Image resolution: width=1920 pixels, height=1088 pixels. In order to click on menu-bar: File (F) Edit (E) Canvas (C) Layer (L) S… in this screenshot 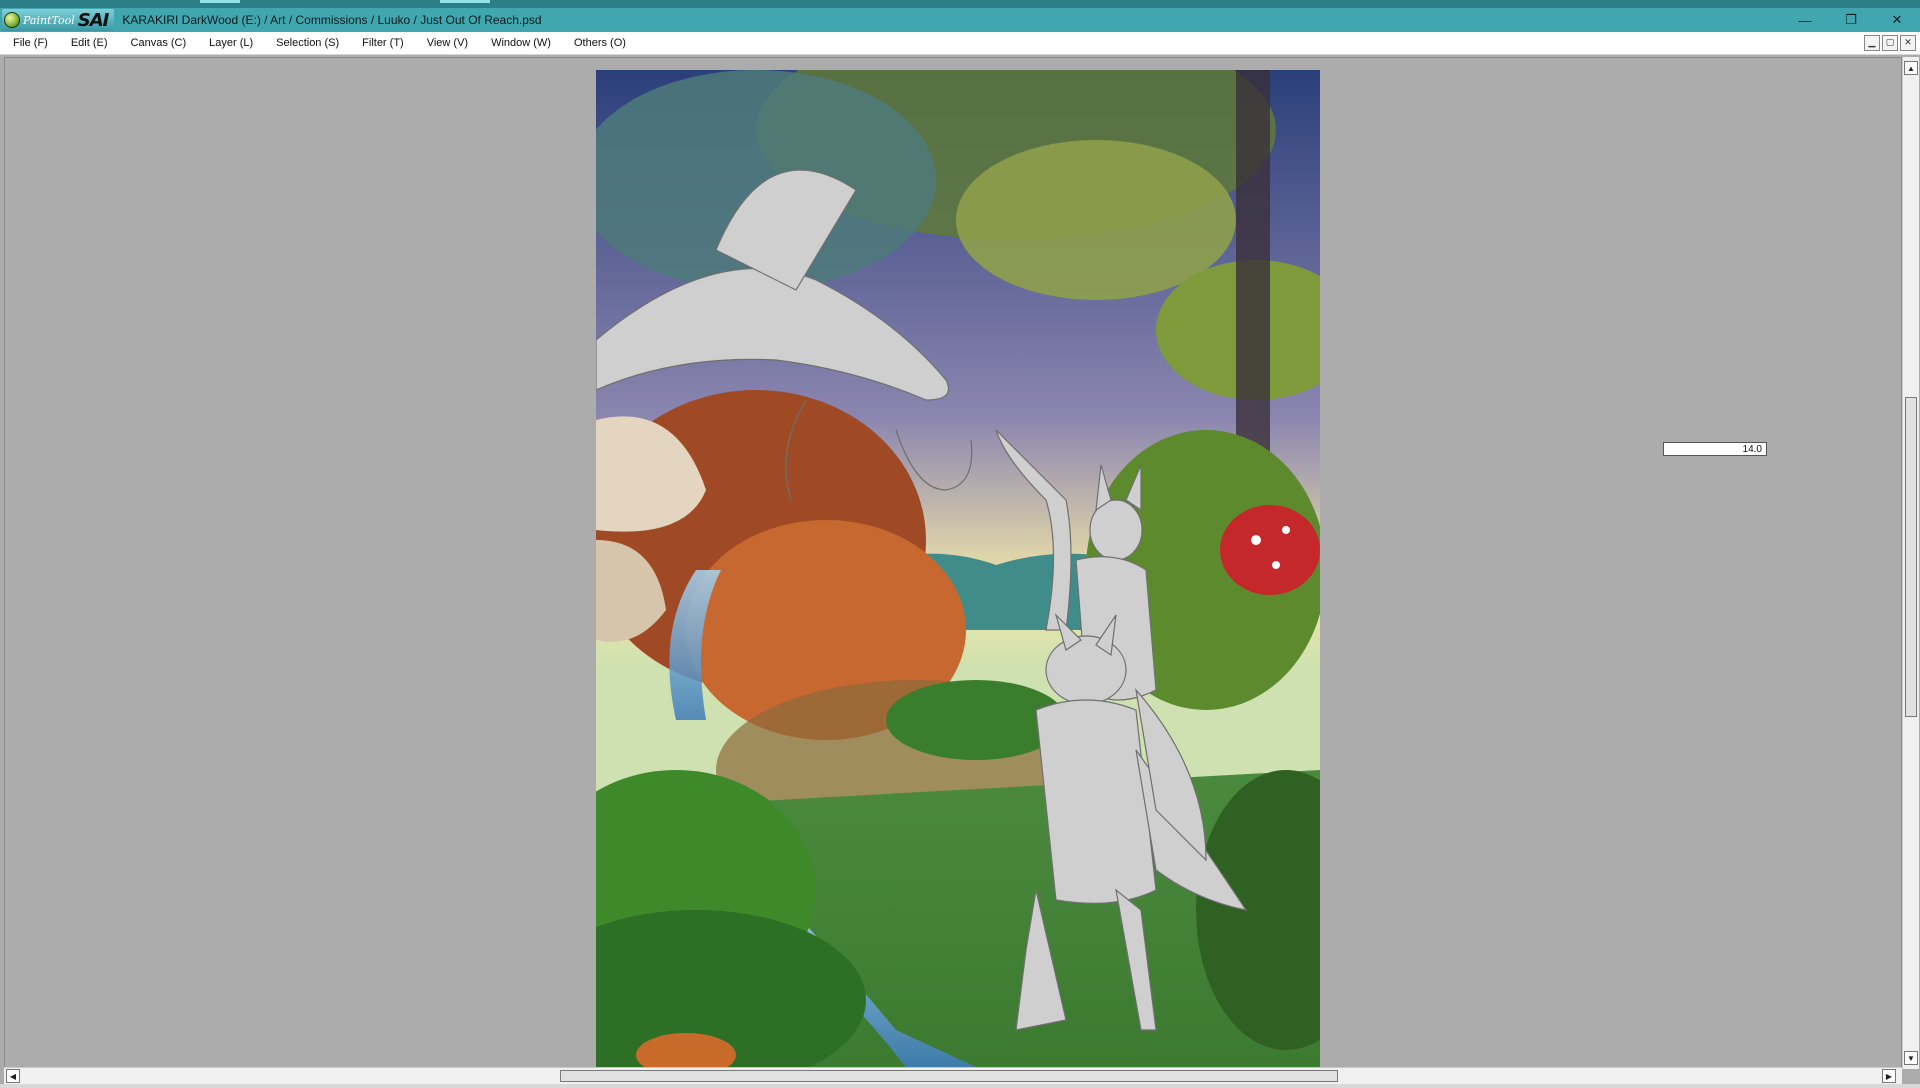, I will do `click(960, 43)`.